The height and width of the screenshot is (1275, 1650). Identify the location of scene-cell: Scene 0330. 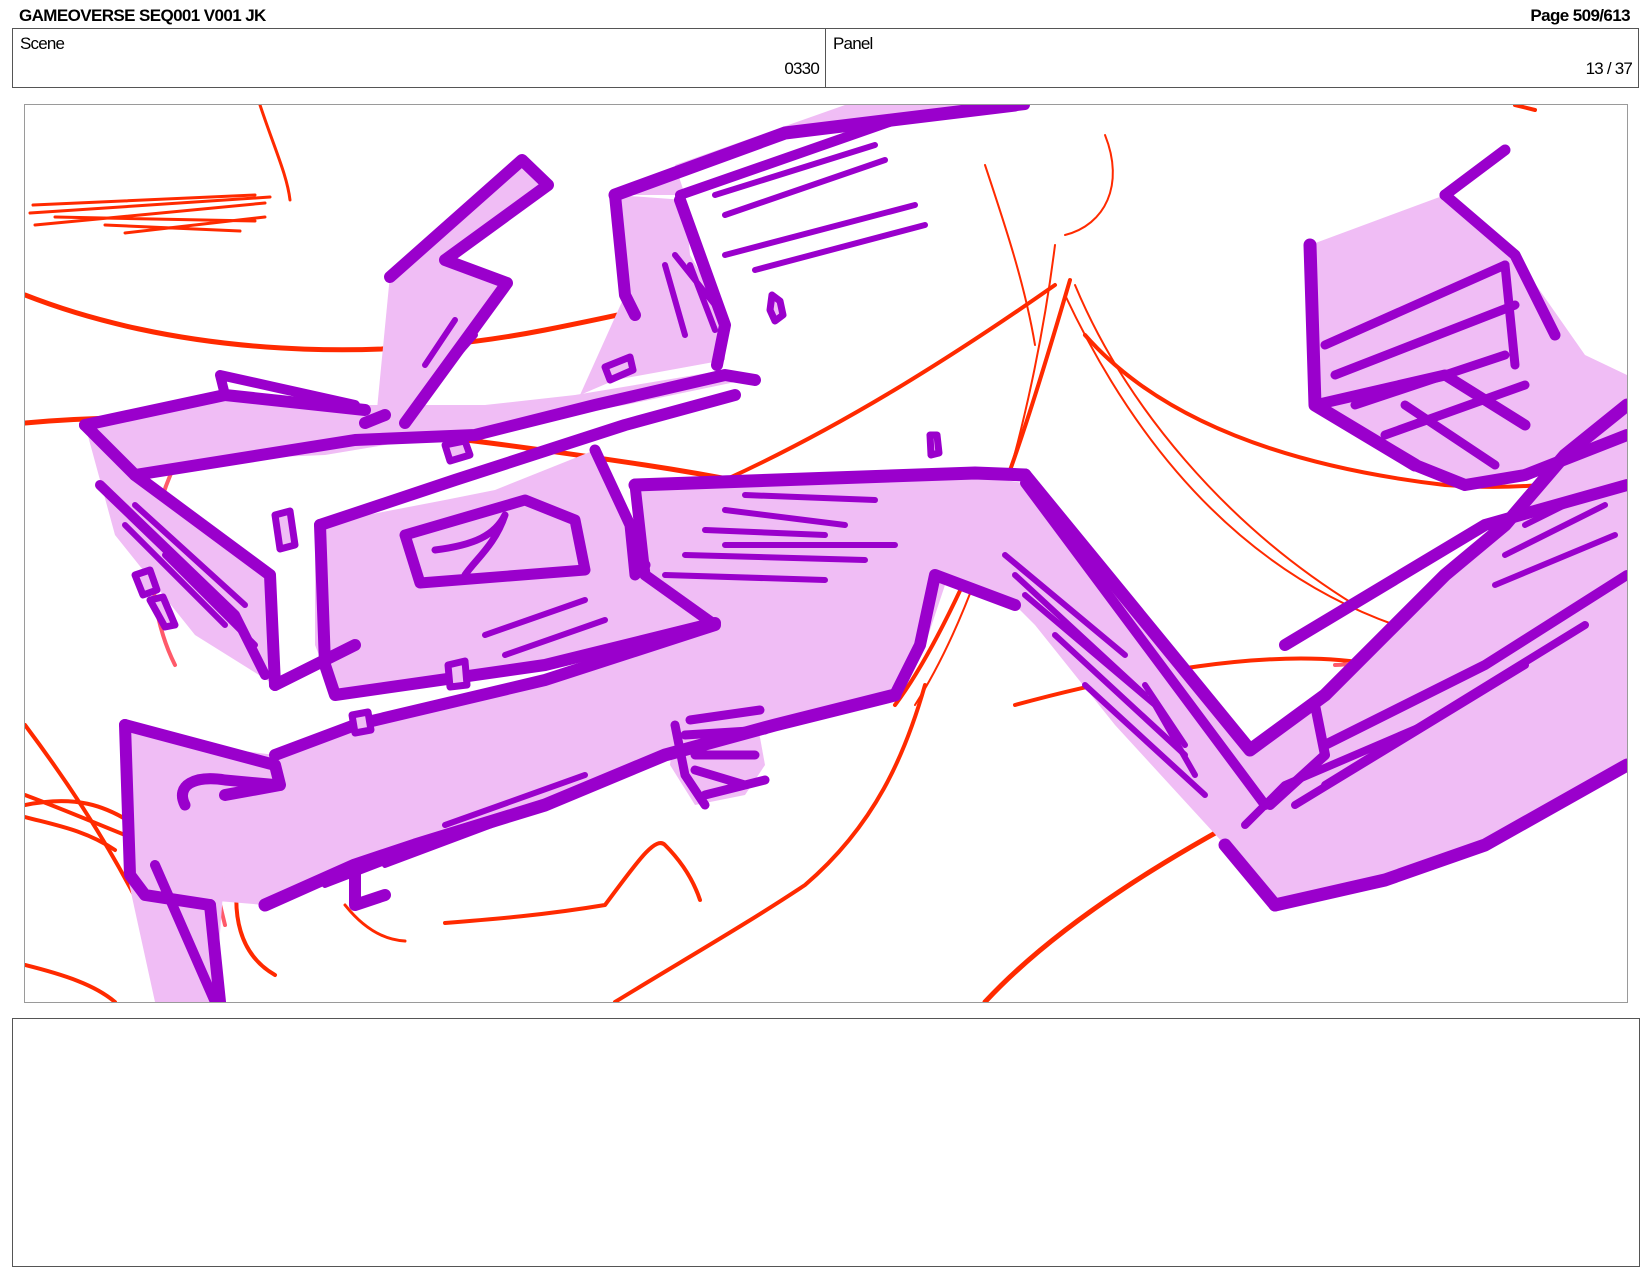
(419, 58).